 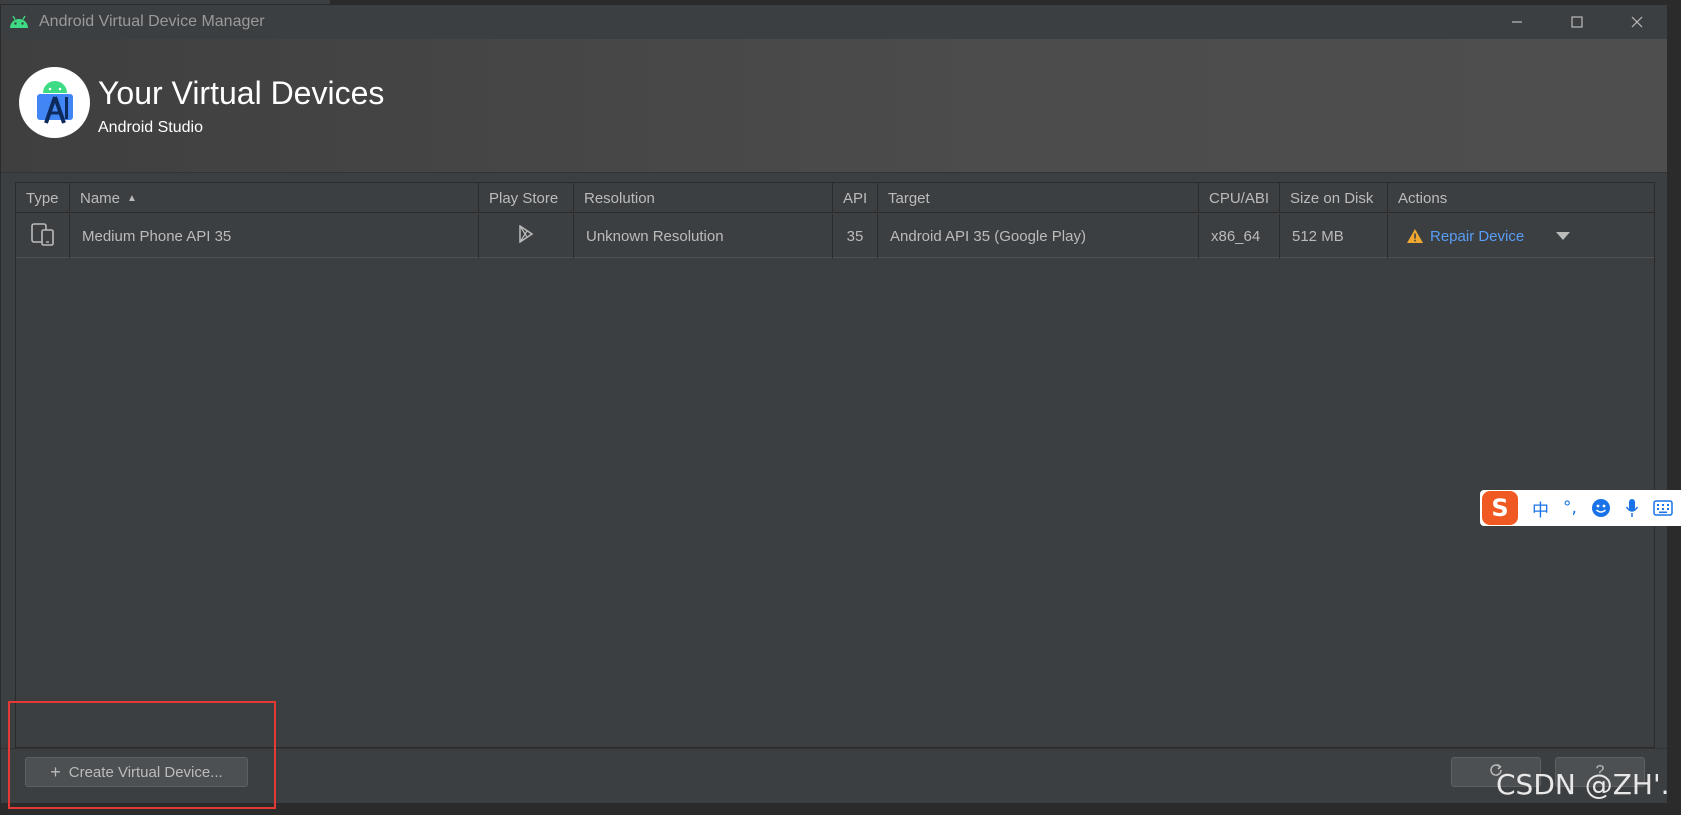 I want to click on column-header-name: Name ▲, so click(x=274, y=198).